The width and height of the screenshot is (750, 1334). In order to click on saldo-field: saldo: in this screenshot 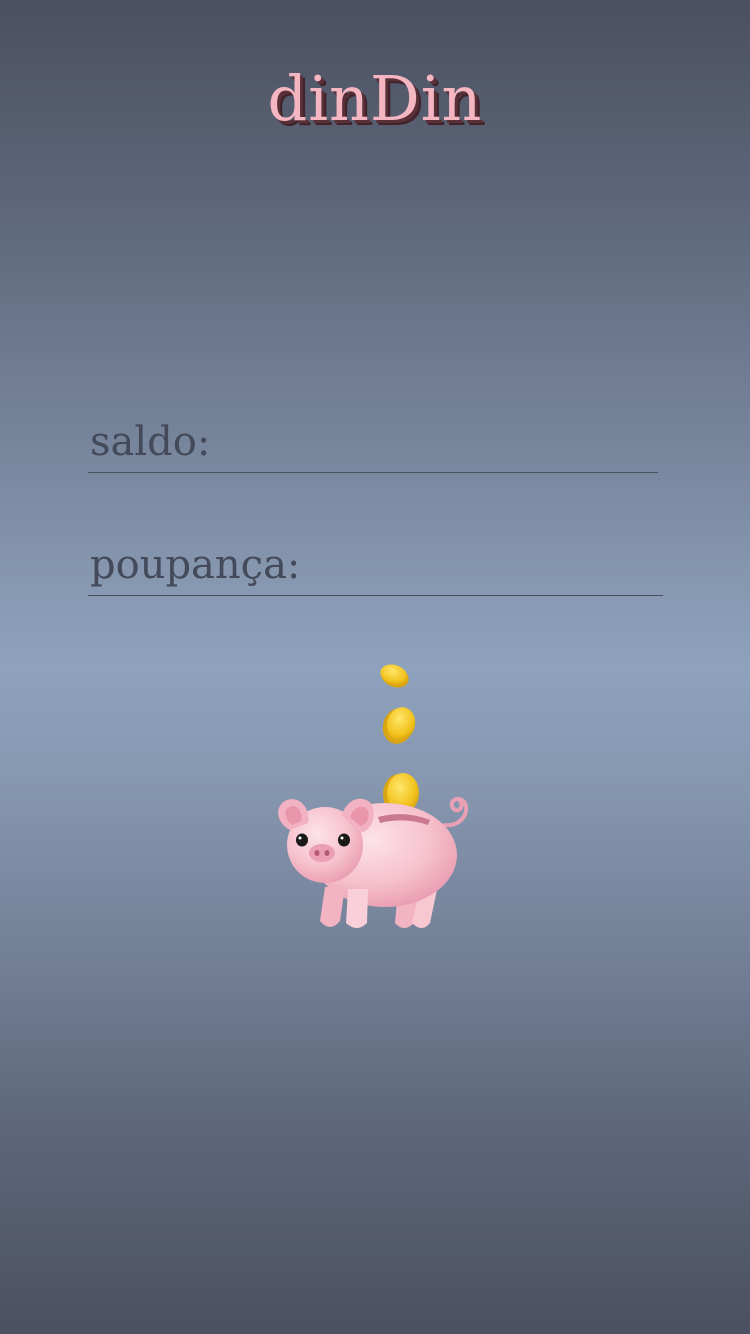, I will do `click(382, 446)`.